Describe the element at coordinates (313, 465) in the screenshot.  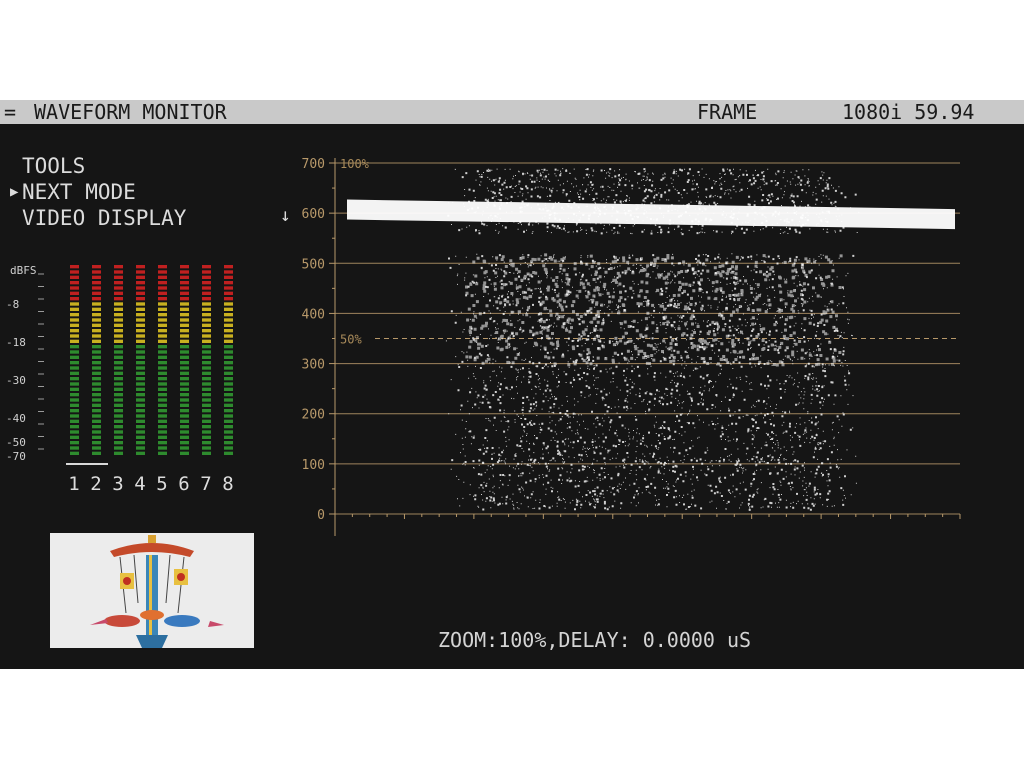
I see `y-tick-label: 100` at that location.